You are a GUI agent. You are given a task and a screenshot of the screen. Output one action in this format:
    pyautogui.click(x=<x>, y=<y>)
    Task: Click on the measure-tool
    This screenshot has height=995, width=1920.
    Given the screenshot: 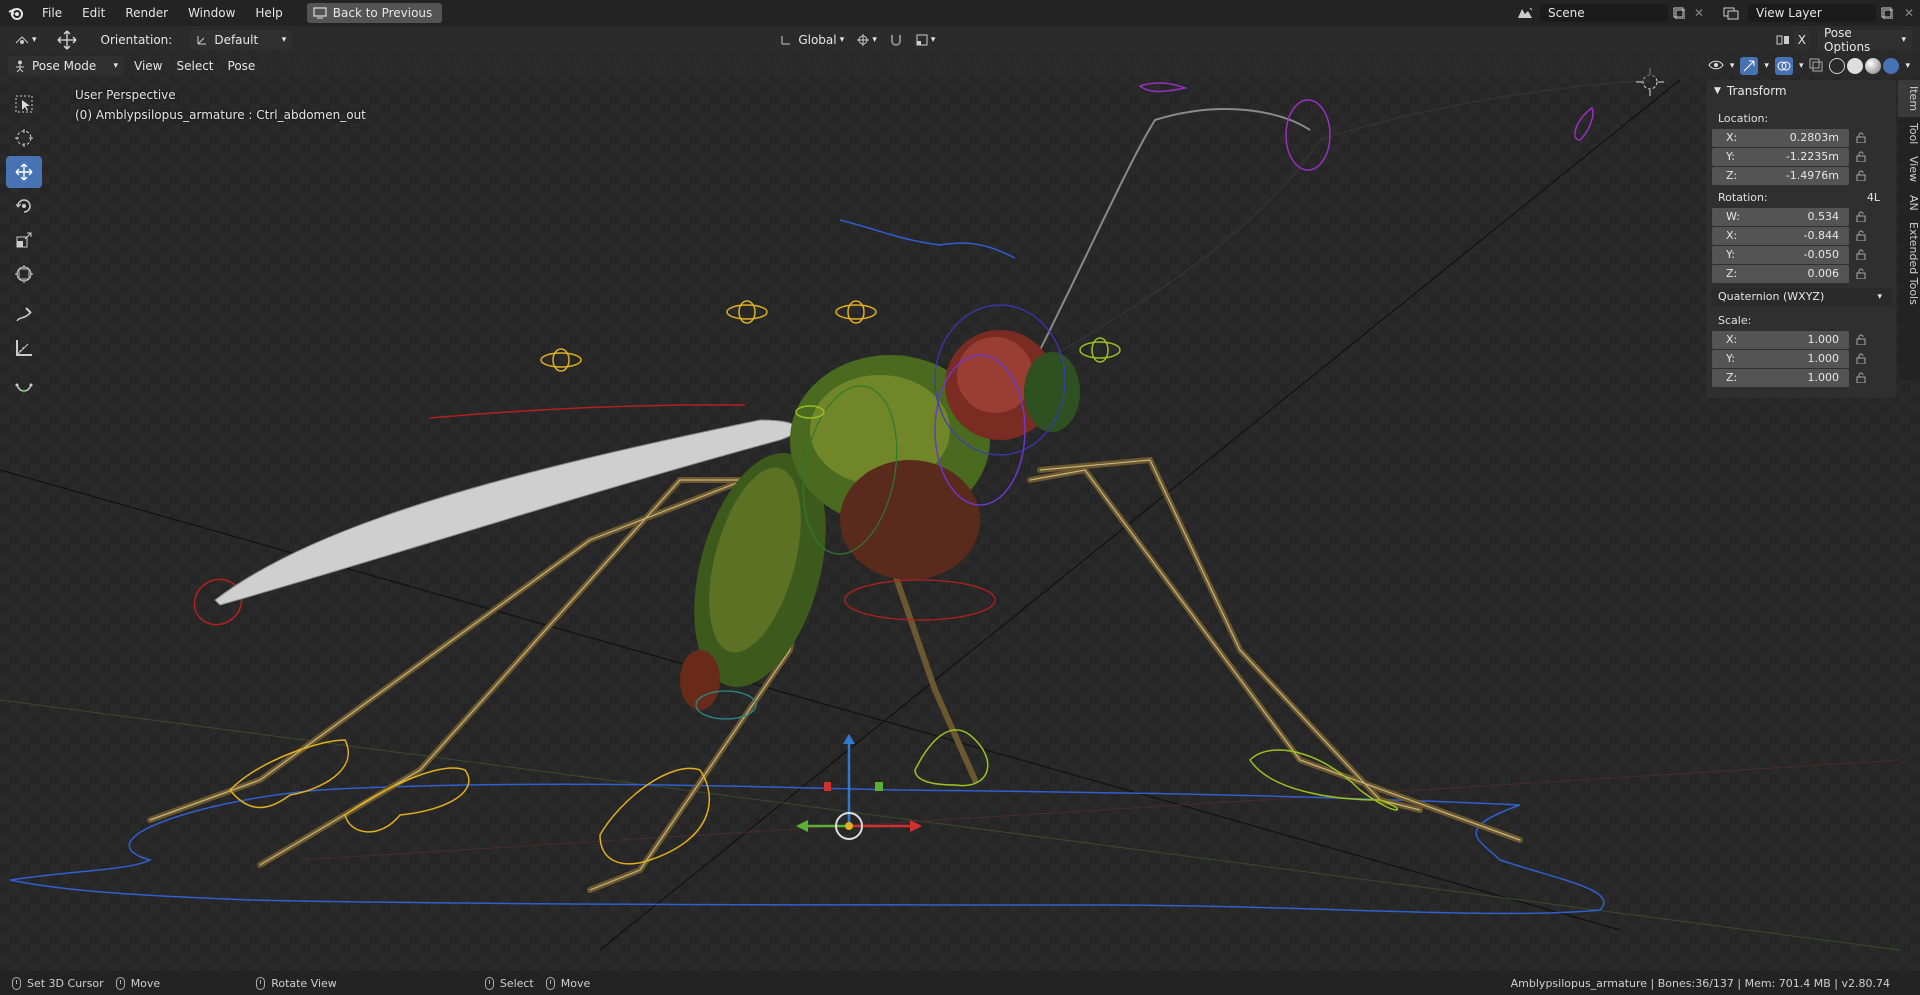 What is the action you would take?
    pyautogui.click(x=24, y=348)
    